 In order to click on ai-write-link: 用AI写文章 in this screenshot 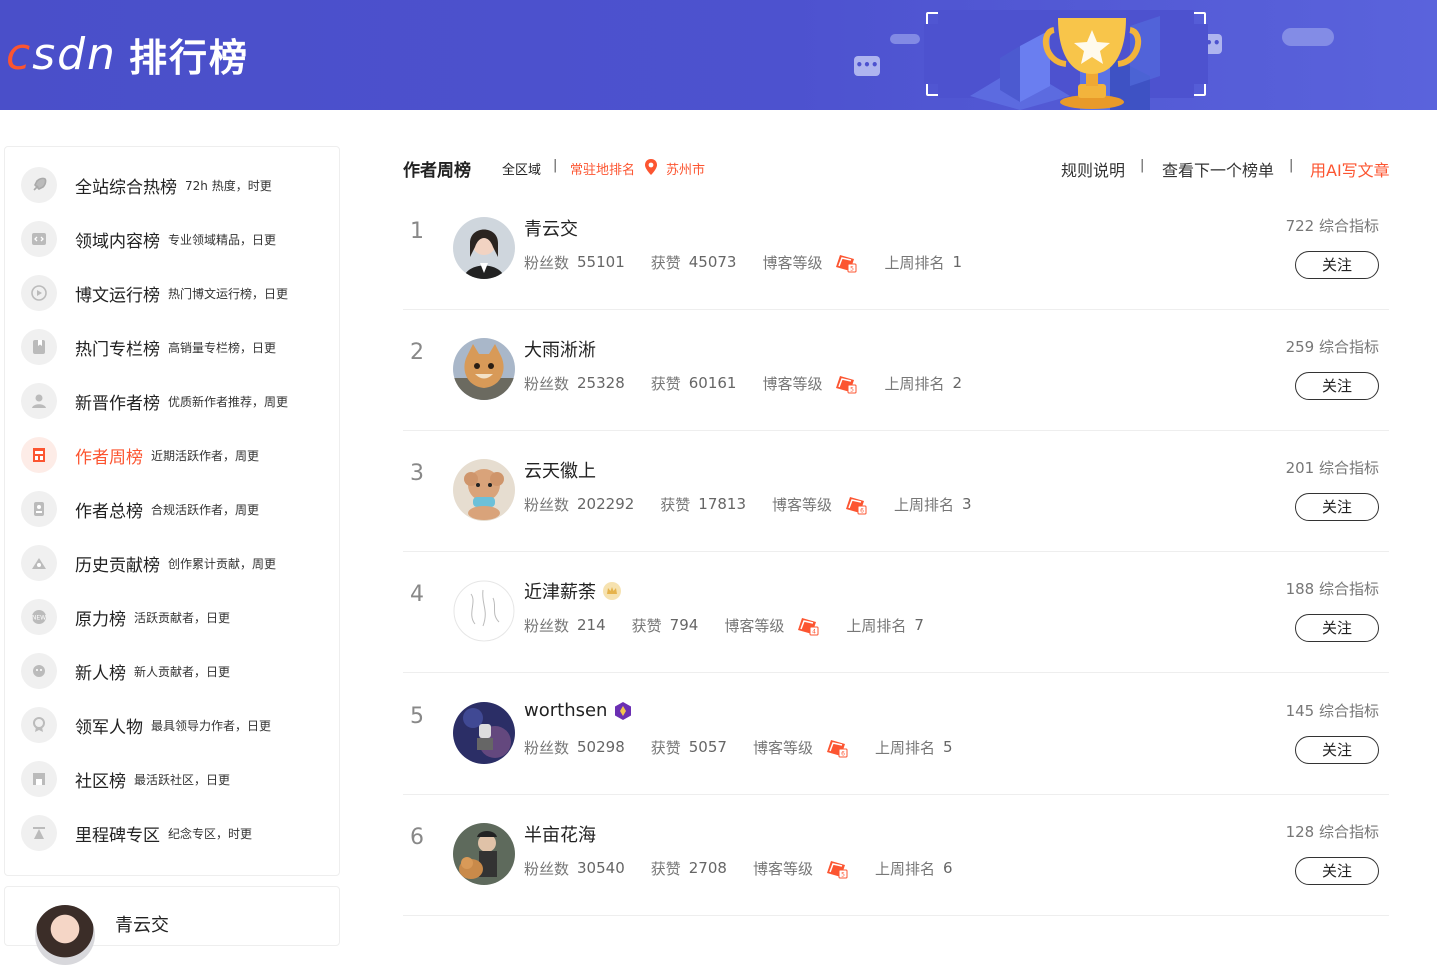, I will do `click(1350, 169)`.